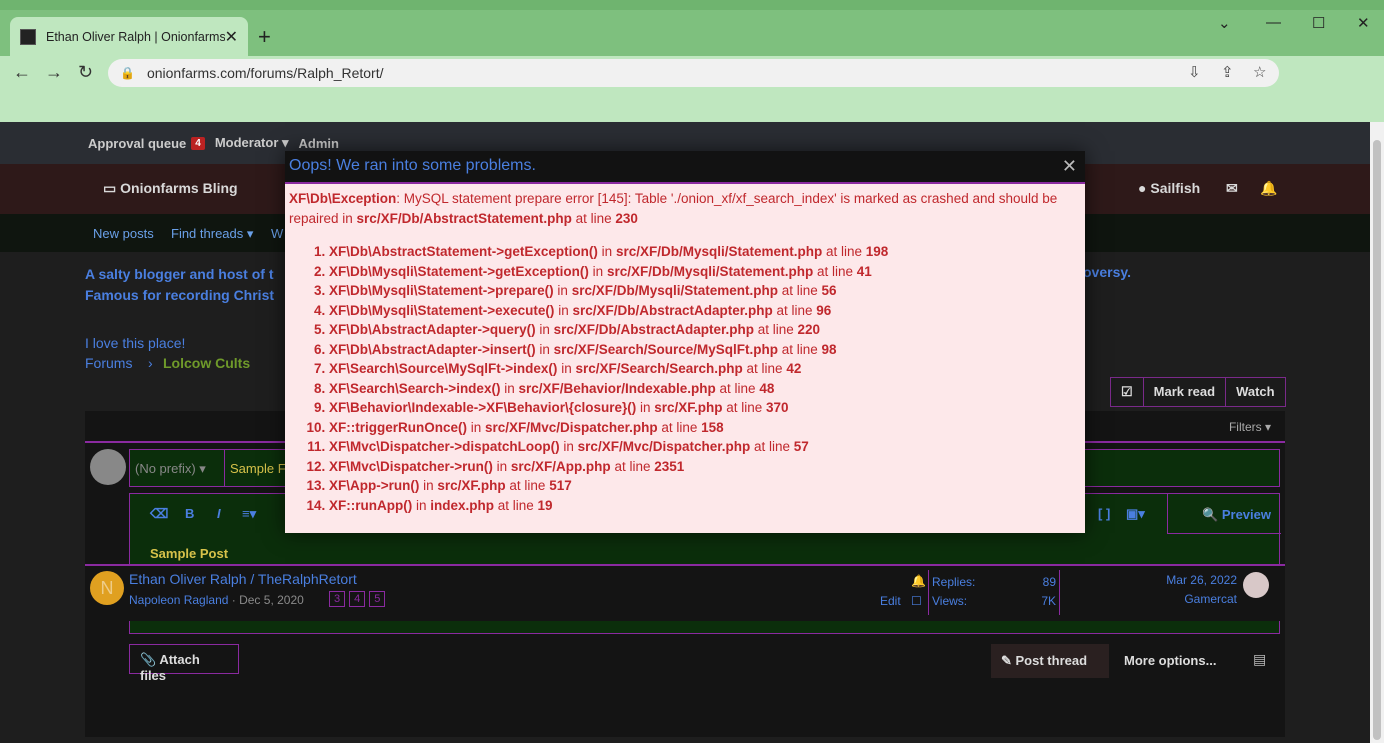  Describe the element at coordinates (178, 600) in the screenshot. I see `thread-author-link: Napoleon Ragland` at that location.